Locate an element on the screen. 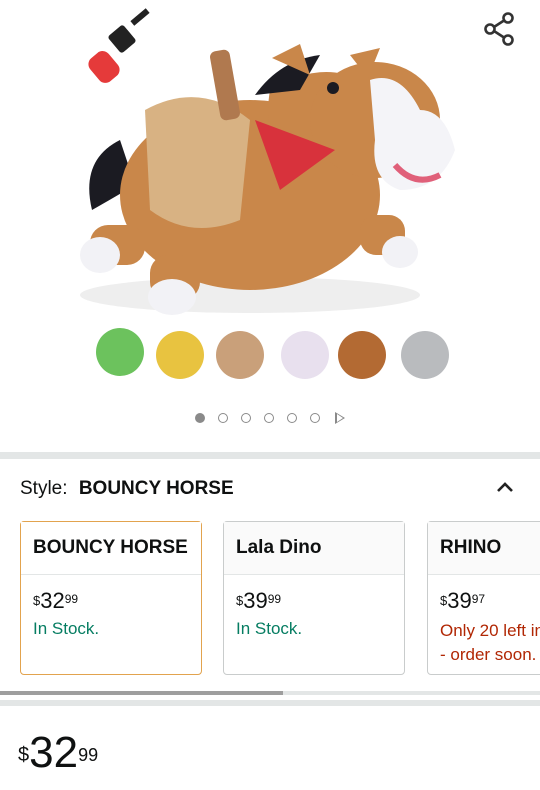 Image resolution: width=540 pixels, height=790 pixels. product-price: $3299 is located at coordinates (58, 752).